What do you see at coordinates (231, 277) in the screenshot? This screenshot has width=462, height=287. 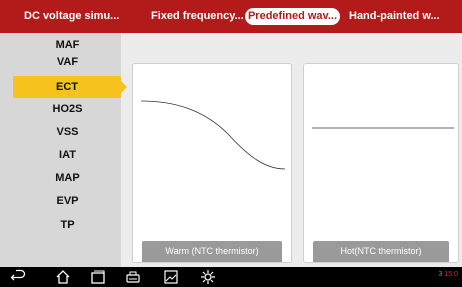 I see `system-nav-bar: 3 15:0` at bounding box center [231, 277].